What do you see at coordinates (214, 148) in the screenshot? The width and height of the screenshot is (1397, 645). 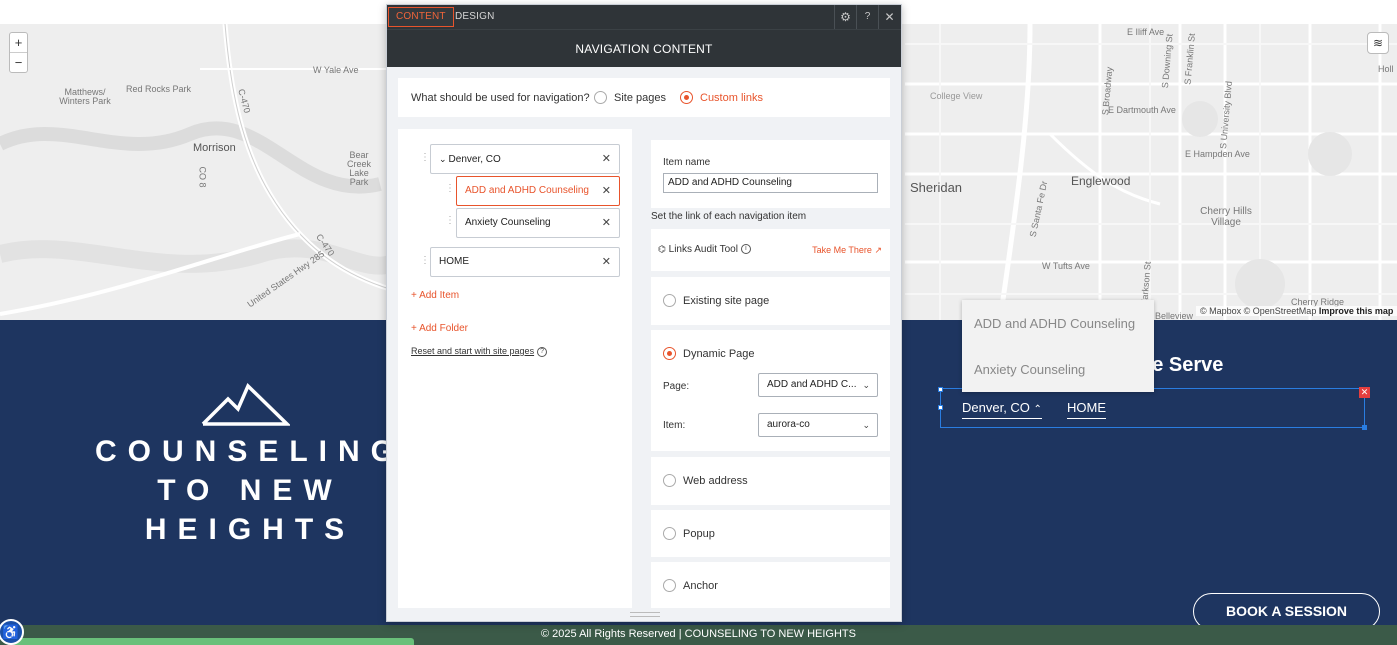 I see `map-label: Morrison` at bounding box center [214, 148].